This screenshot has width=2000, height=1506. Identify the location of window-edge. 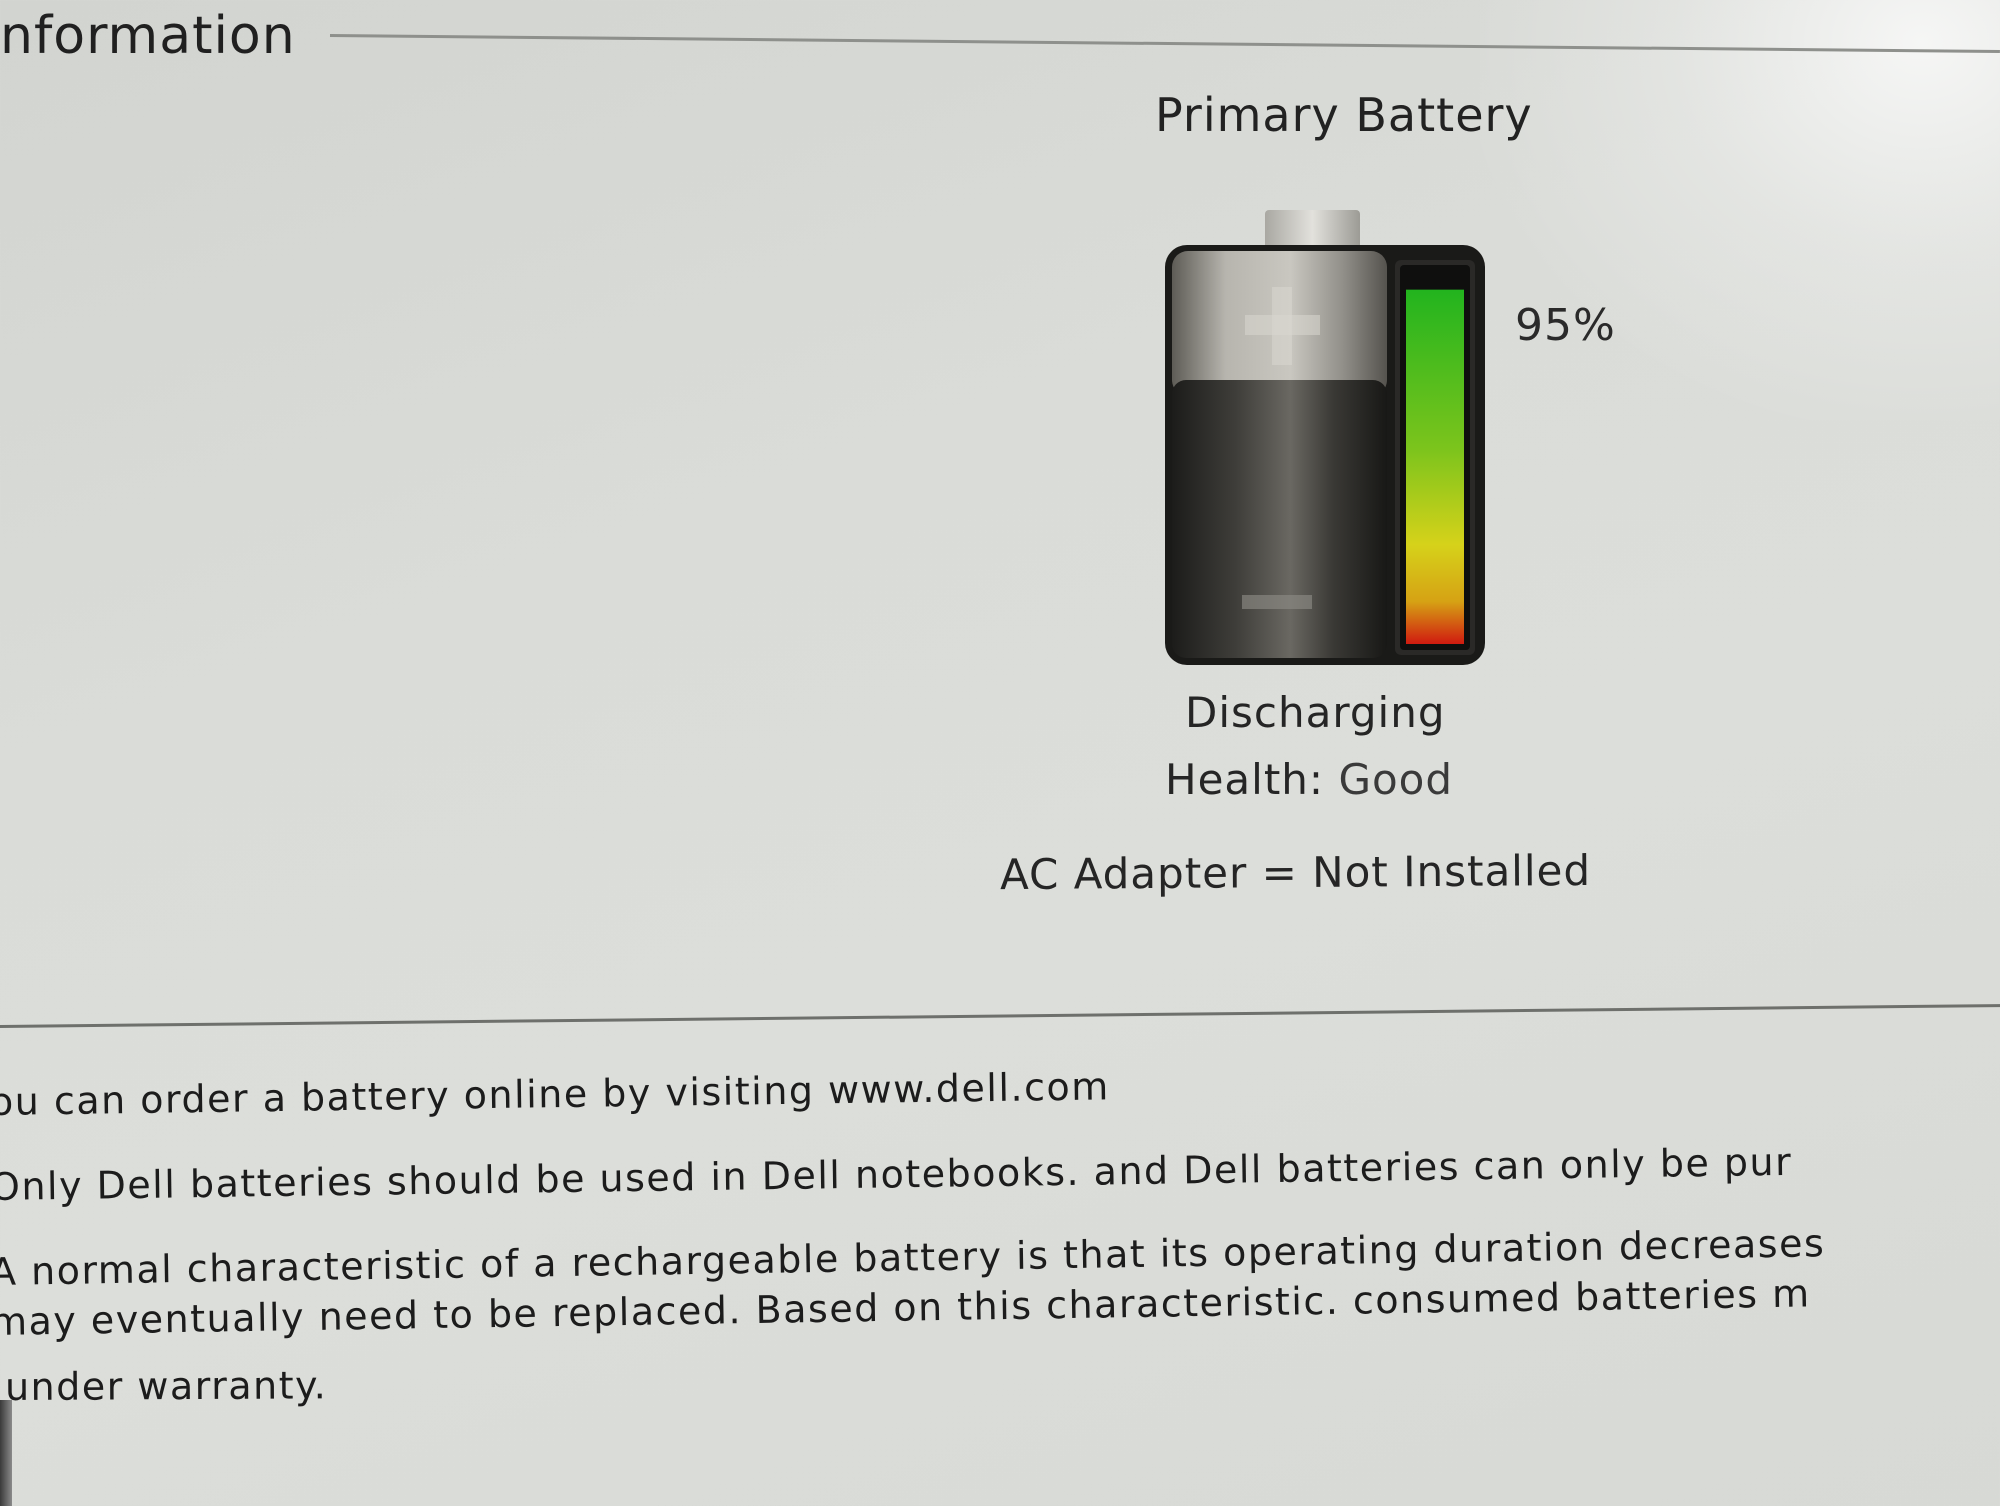
(6, 1453).